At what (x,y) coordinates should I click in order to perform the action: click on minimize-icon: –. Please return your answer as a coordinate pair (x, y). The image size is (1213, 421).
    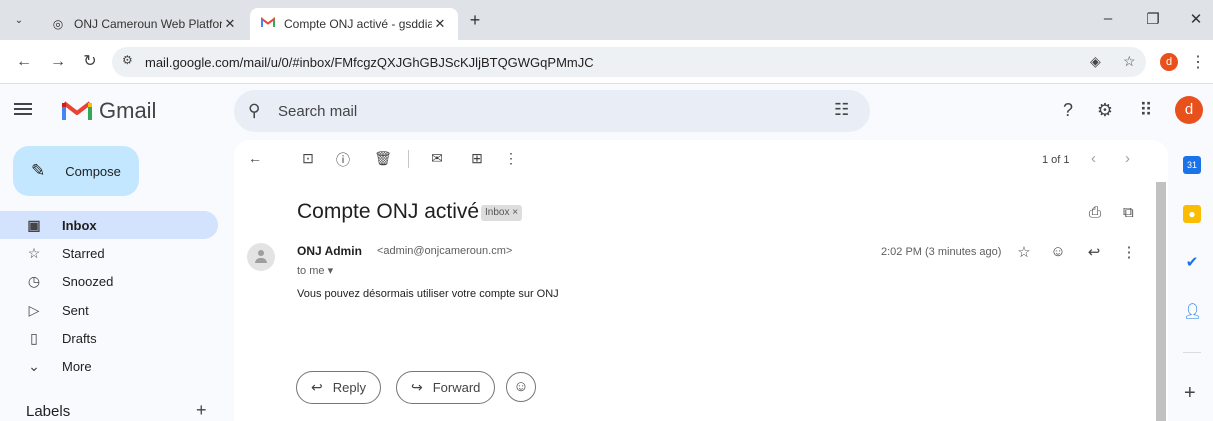
    Looking at the image, I should click on (1108, 18).